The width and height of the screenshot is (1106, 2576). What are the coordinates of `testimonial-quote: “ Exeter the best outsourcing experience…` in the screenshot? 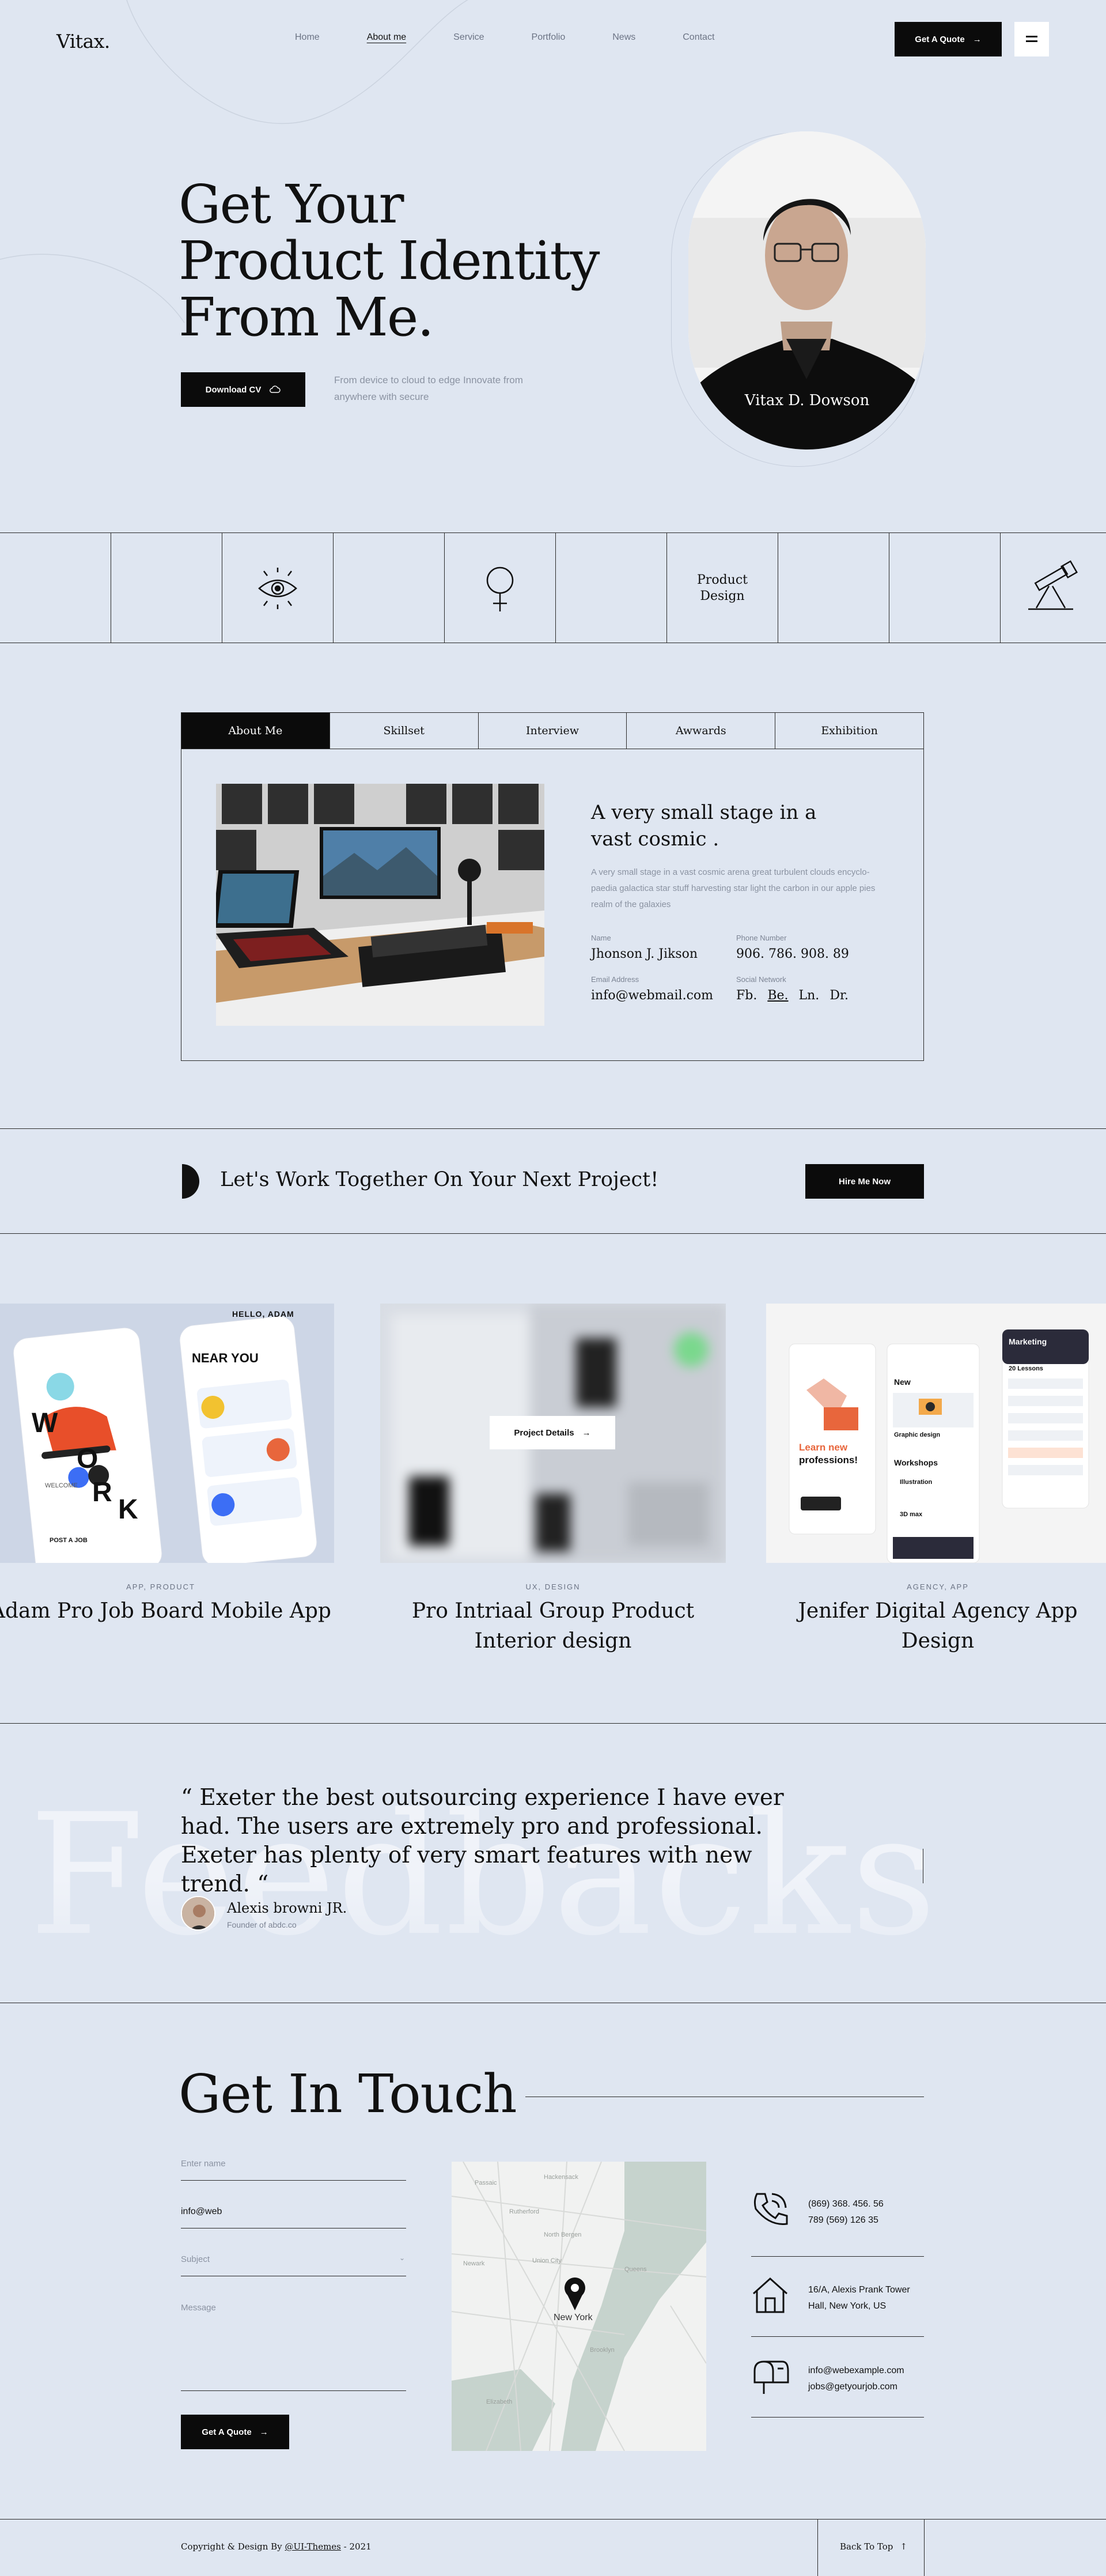 It's located at (482, 1841).